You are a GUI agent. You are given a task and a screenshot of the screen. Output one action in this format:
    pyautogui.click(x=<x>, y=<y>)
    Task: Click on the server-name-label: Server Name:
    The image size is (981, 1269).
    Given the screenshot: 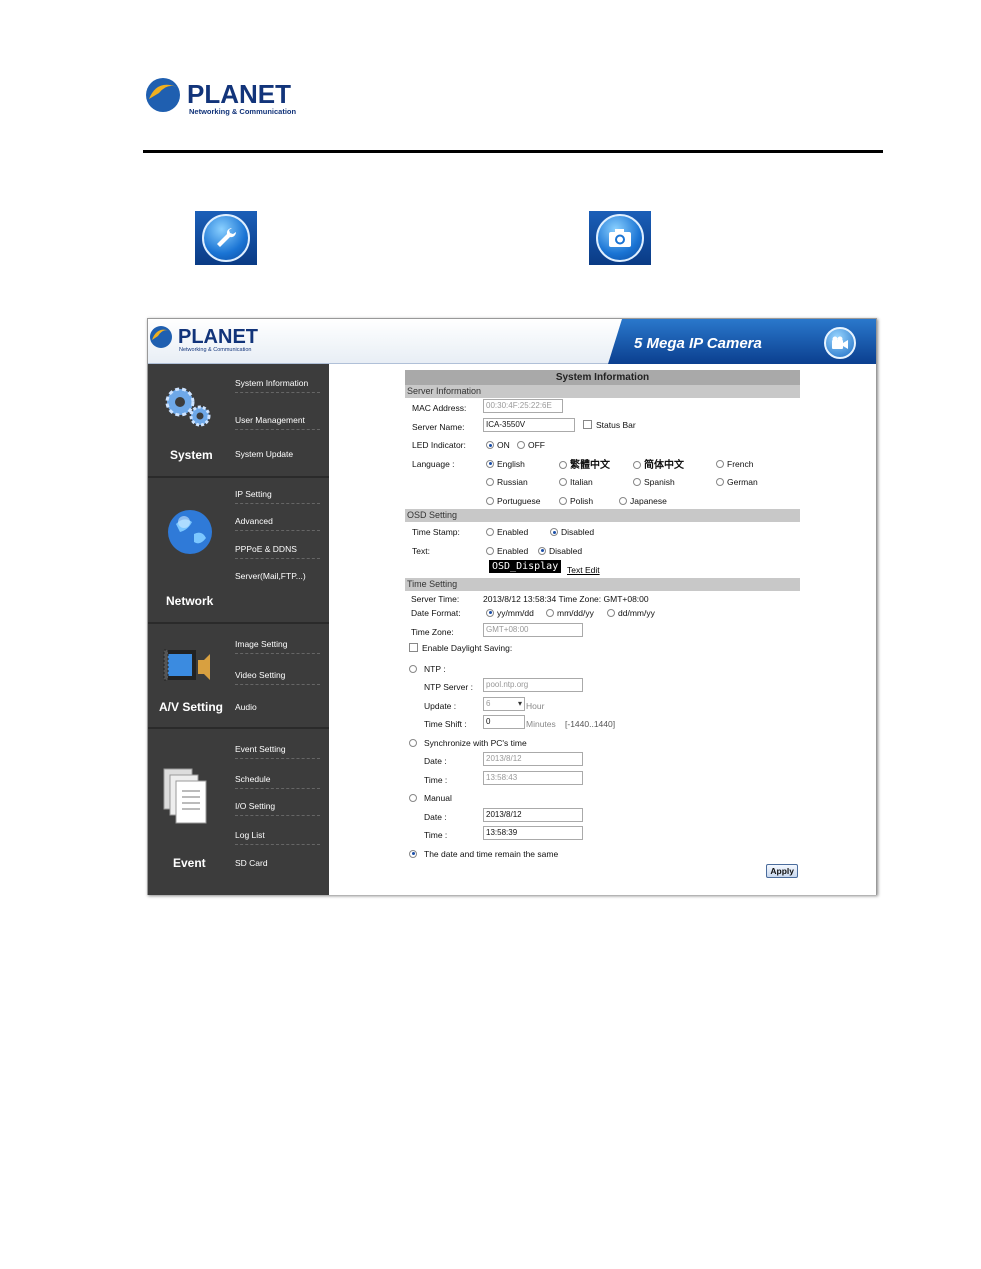 What is the action you would take?
    pyautogui.click(x=438, y=426)
    